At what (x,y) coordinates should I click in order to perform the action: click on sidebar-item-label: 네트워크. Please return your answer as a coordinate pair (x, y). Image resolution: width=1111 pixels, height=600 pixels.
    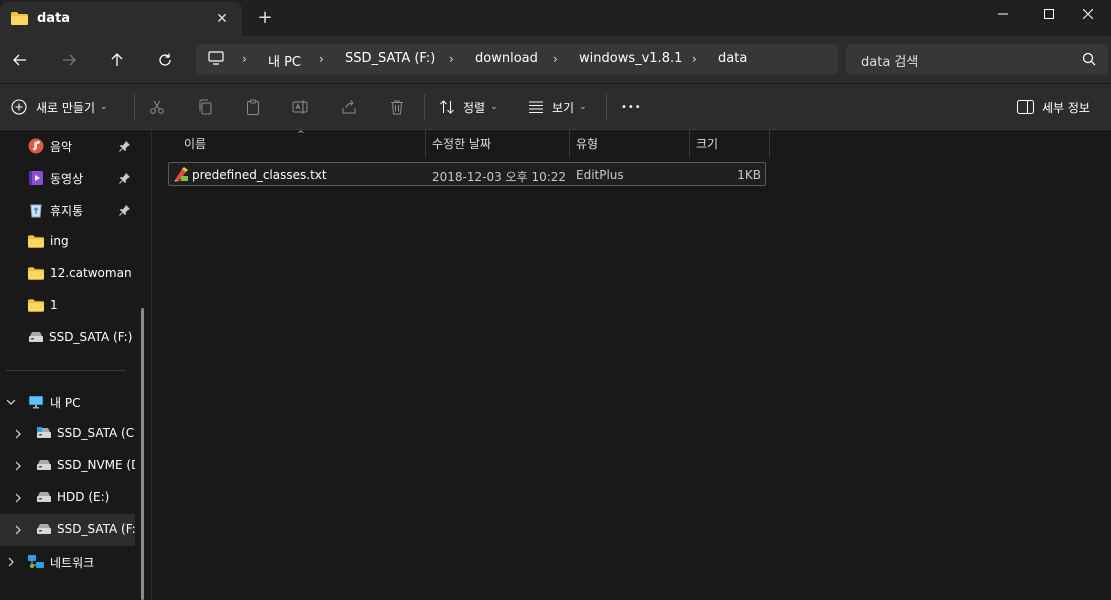
    Looking at the image, I should click on (72, 563).